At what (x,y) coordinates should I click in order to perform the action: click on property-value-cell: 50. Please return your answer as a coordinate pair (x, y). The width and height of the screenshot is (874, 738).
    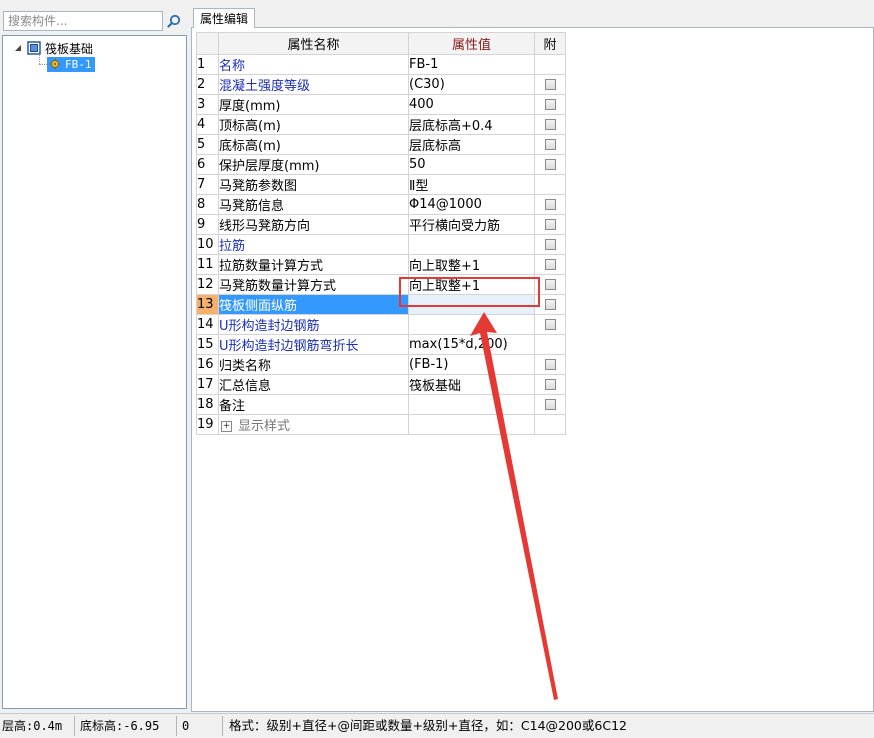
    Looking at the image, I should click on (471, 164).